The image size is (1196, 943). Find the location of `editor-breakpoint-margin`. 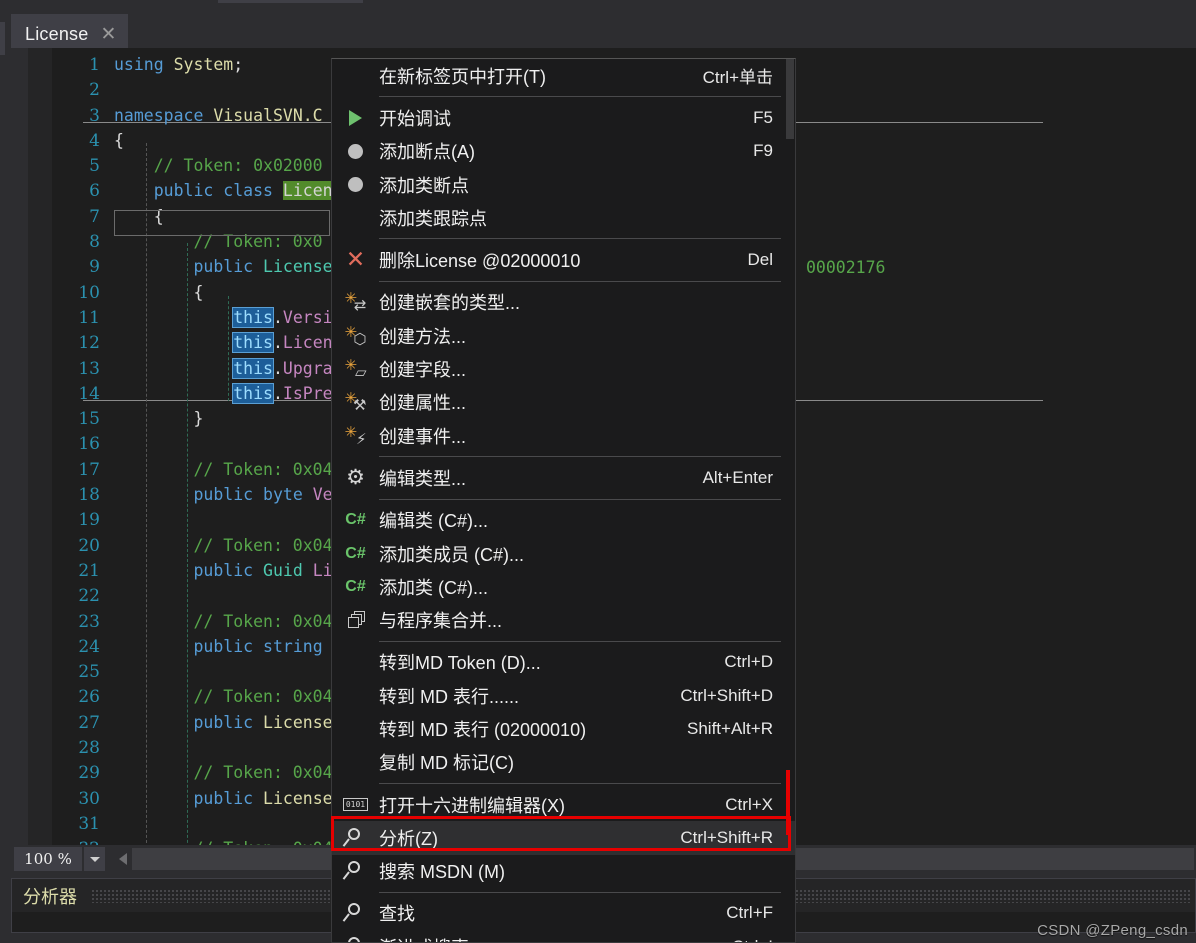

editor-breakpoint-margin is located at coordinates (40, 446).